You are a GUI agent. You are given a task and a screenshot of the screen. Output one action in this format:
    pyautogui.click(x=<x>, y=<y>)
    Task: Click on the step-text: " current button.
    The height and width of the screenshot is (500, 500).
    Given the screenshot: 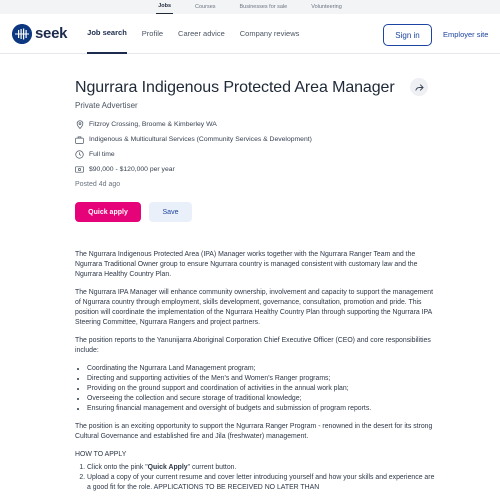 What is the action you would take?
    pyautogui.click(x=212, y=467)
    